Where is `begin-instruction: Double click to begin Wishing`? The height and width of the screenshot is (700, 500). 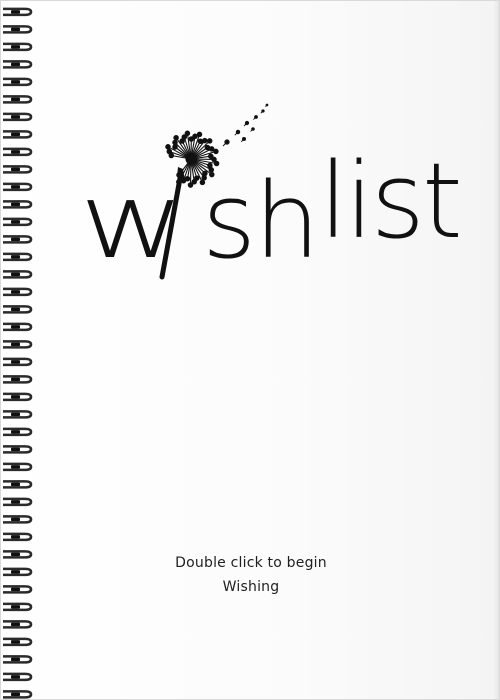
begin-instruction: Double click to begin Wishing is located at coordinates (250, 575).